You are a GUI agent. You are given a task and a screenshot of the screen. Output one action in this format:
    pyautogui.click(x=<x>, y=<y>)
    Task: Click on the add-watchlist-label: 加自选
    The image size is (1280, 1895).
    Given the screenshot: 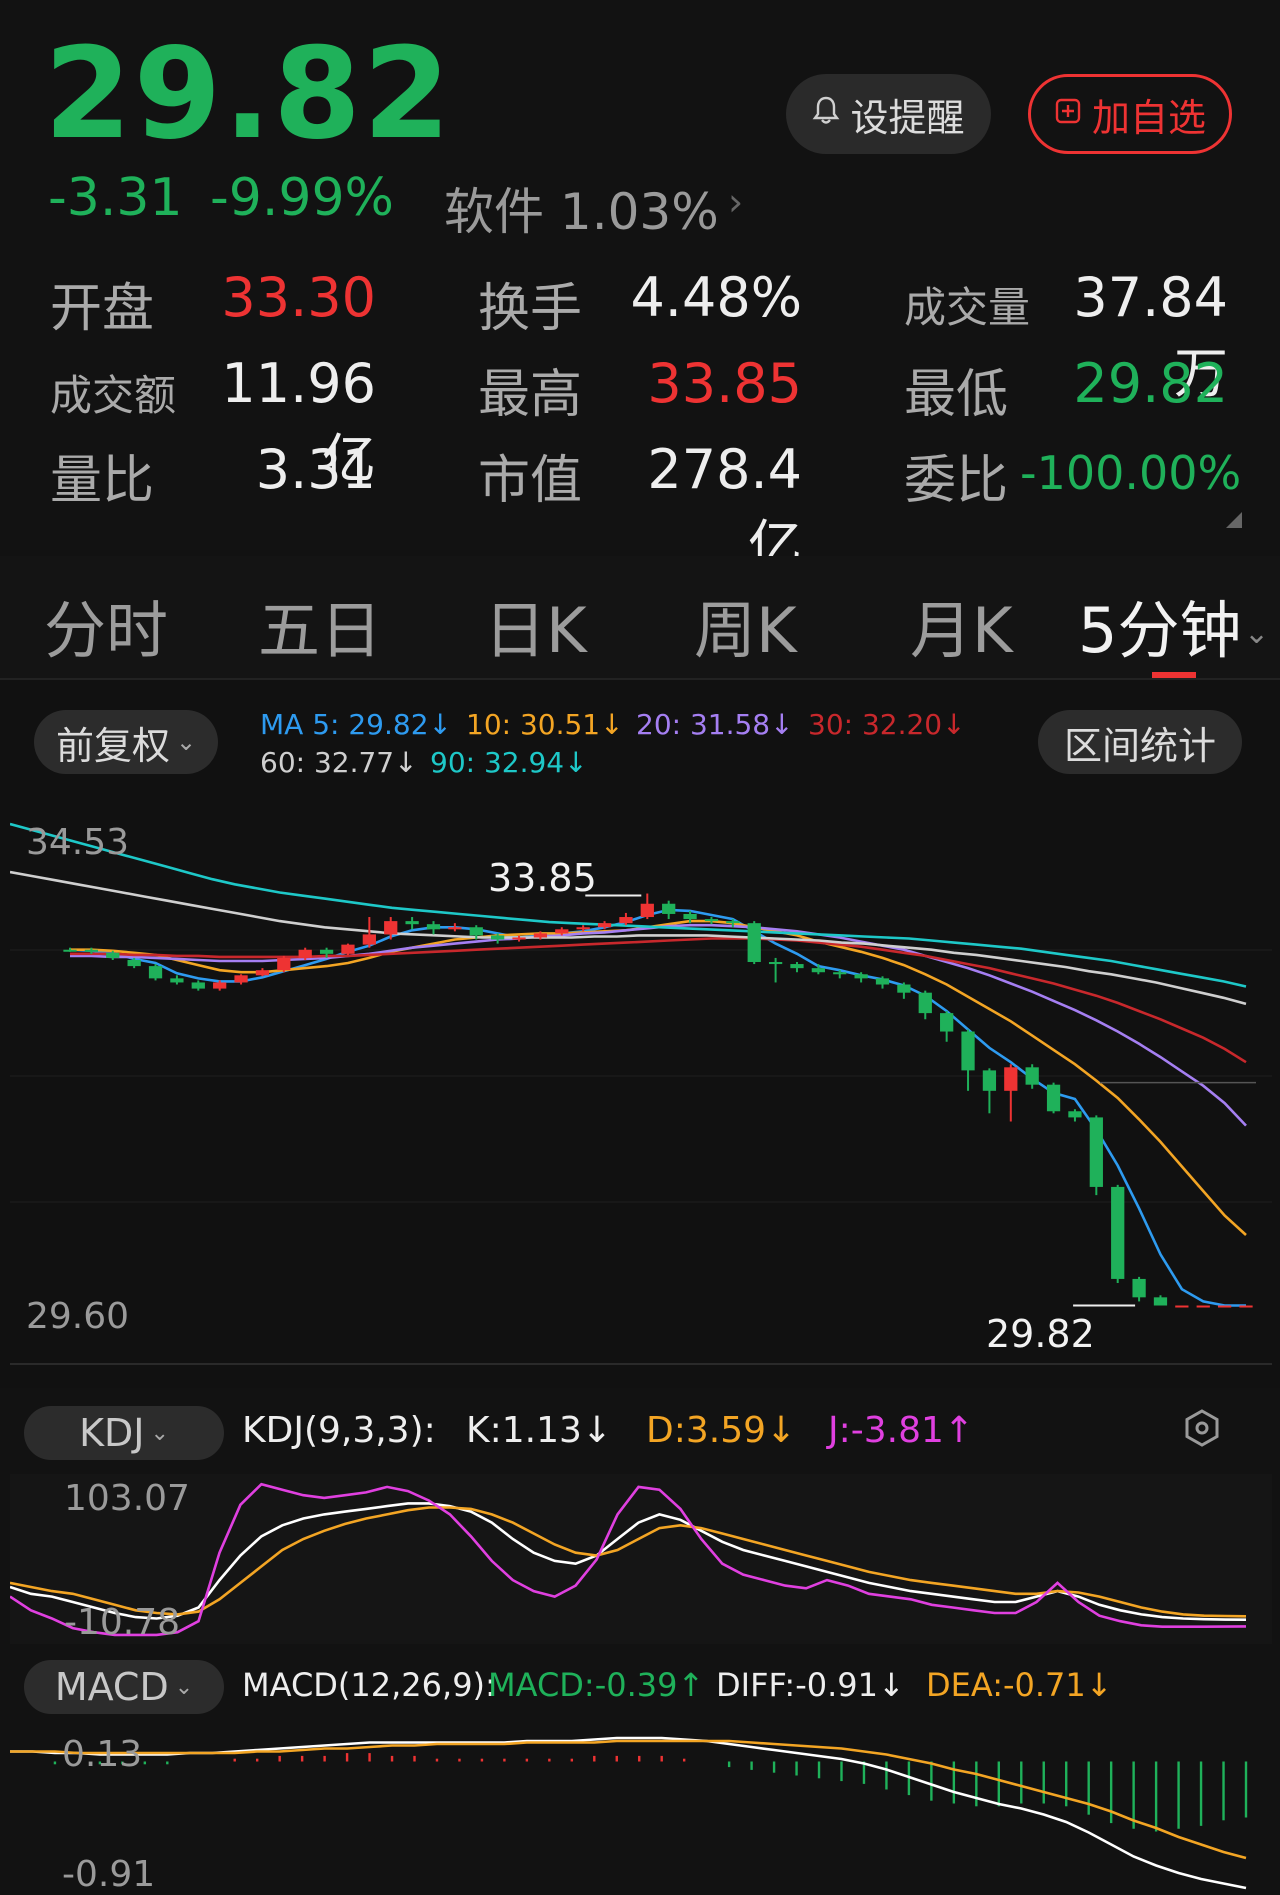 What is the action you would take?
    pyautogui.click(x=1148, y=117)
    